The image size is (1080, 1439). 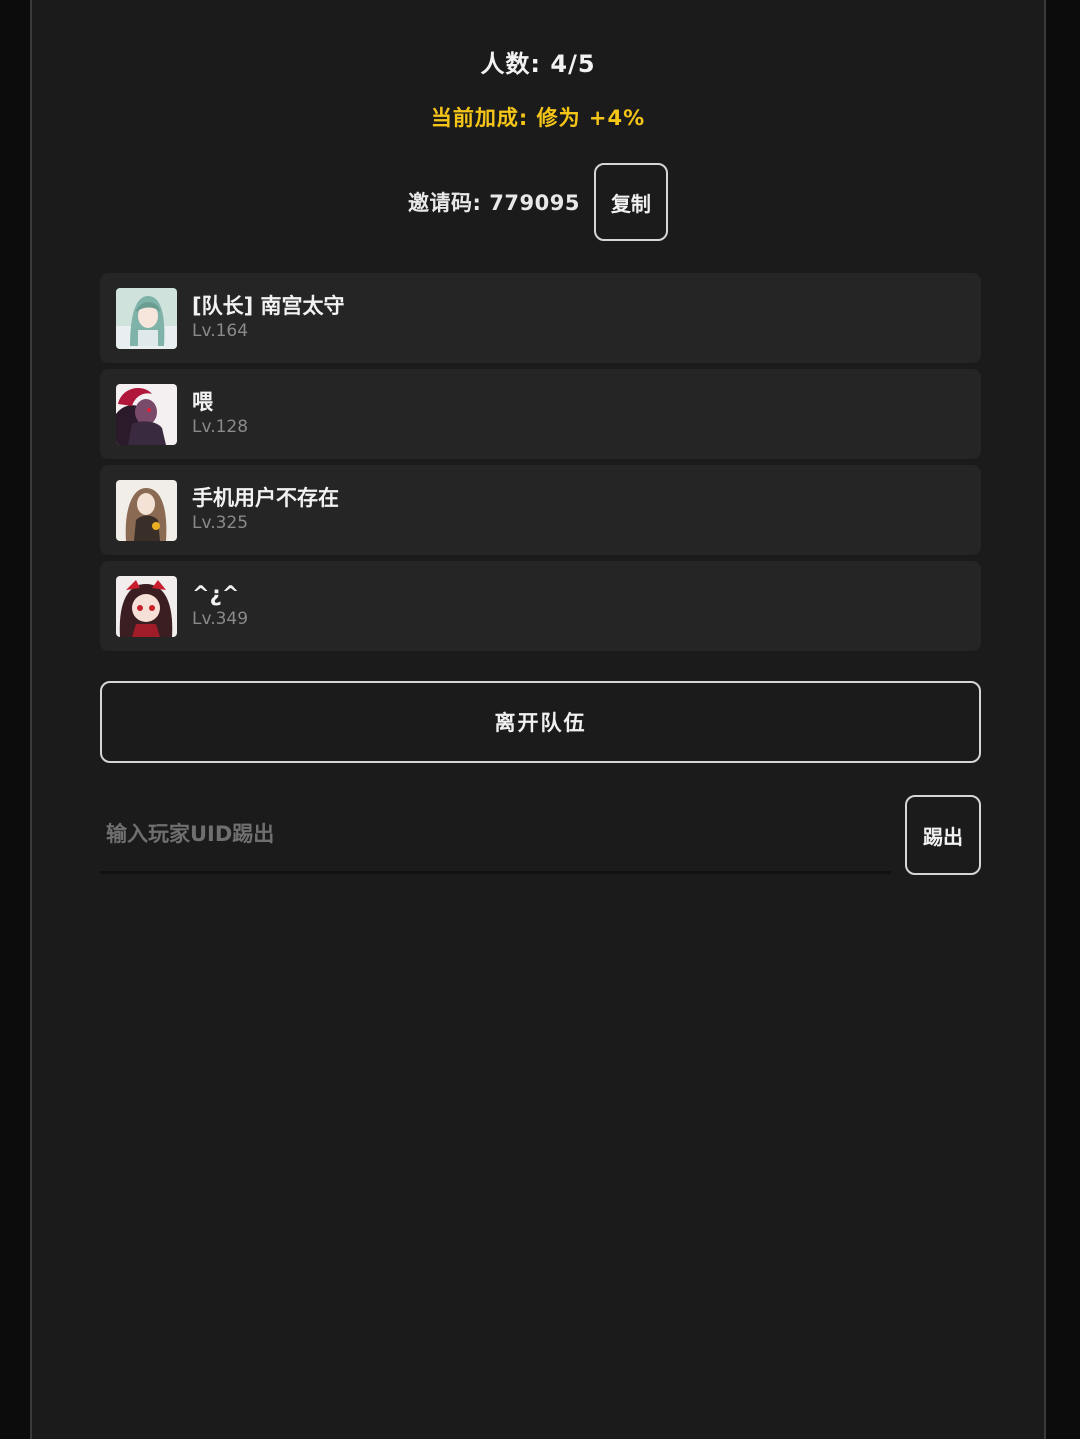 I want to click on kick-uid-input, so click(x=495, y=835).